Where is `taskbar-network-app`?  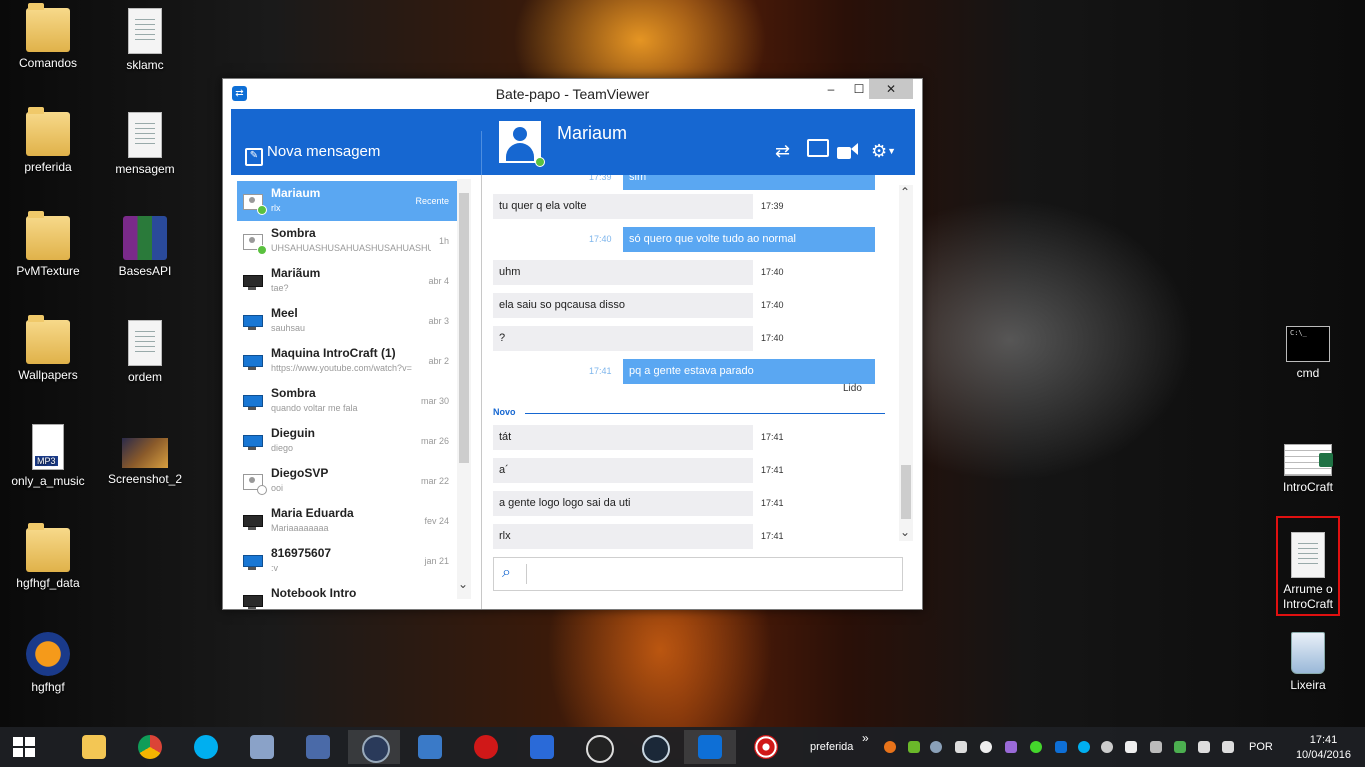
taskbar-network-app is located at coordinates (262, 747).